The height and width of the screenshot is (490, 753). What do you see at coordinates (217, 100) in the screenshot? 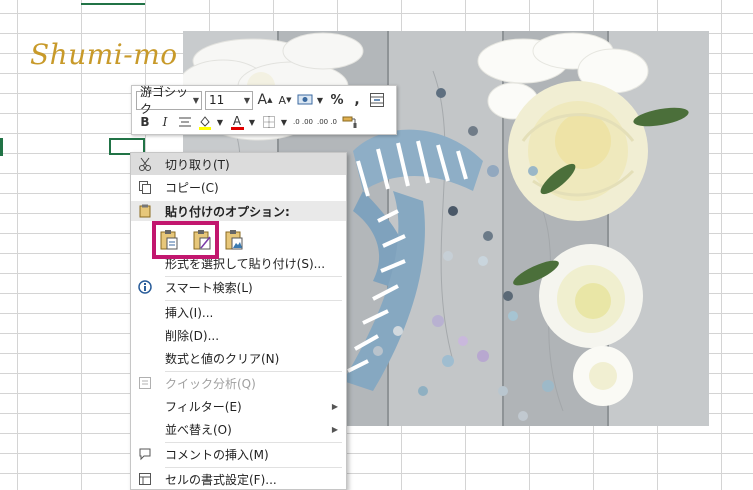
I see `font-size-value: 11` at bounding box center [217, 100].